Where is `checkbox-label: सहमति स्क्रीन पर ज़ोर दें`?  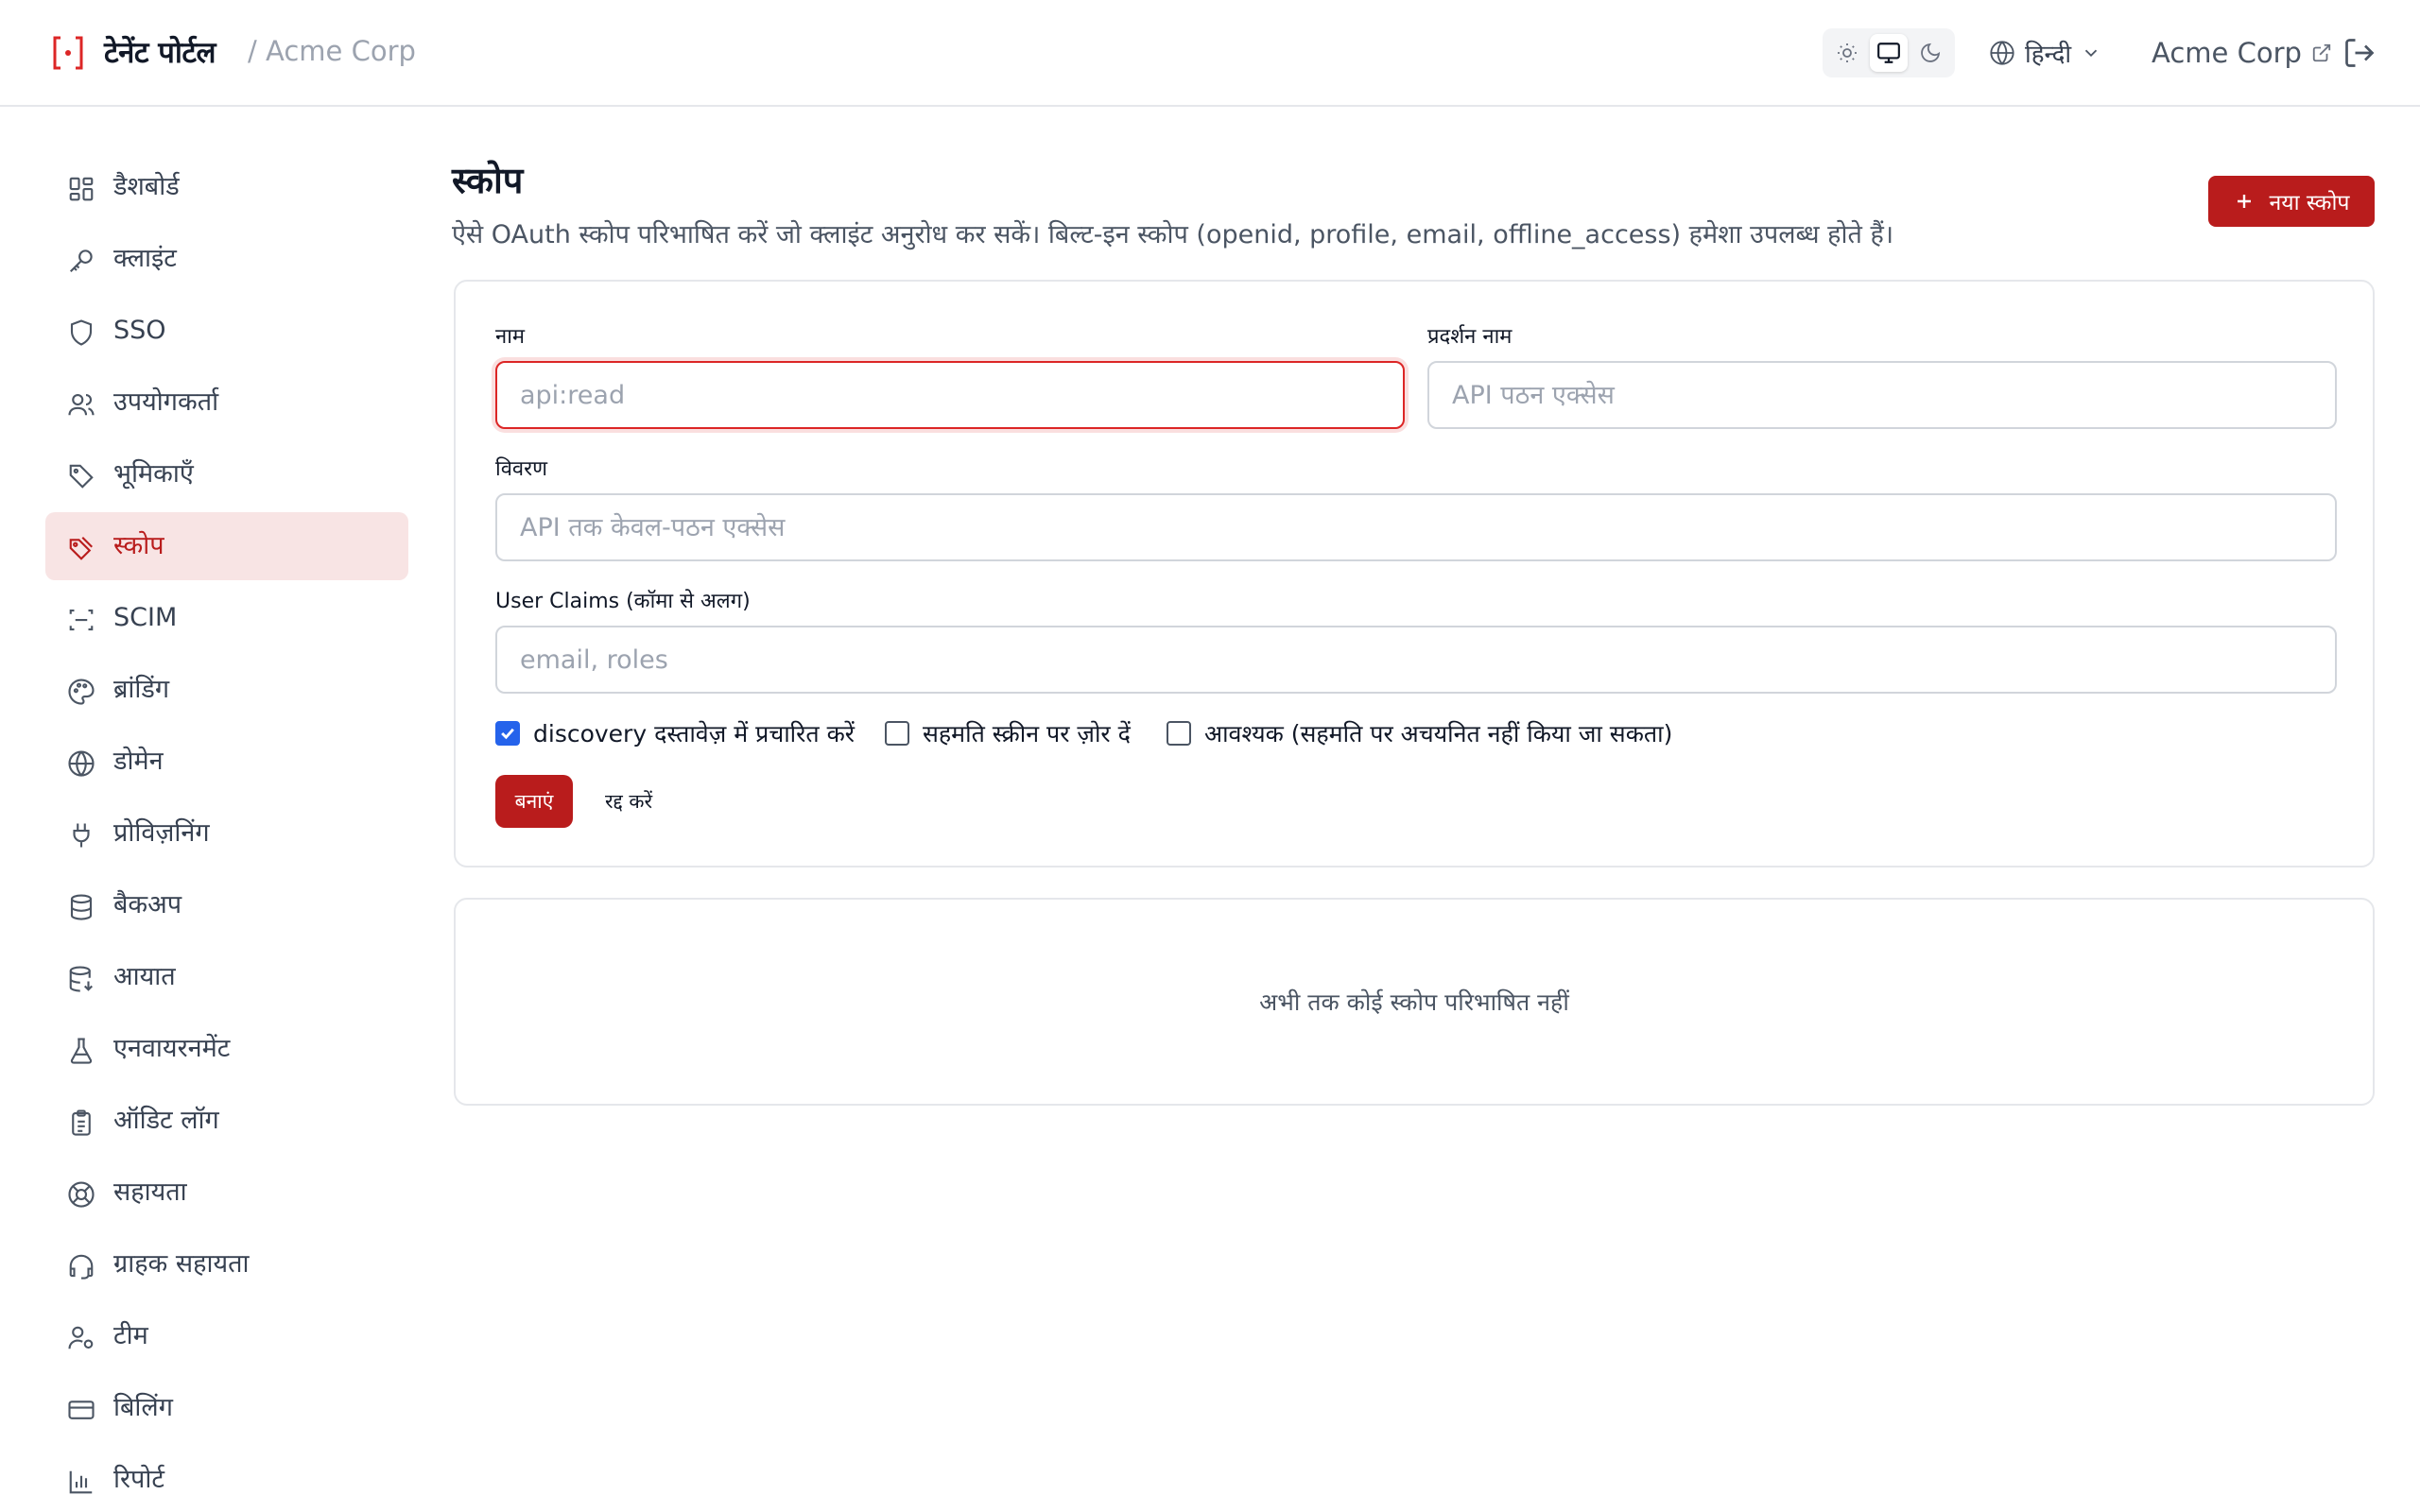
checkbox-label: सहमति स्क्रीन पर ज़ोर दें is located at coordinates (1027, 733).